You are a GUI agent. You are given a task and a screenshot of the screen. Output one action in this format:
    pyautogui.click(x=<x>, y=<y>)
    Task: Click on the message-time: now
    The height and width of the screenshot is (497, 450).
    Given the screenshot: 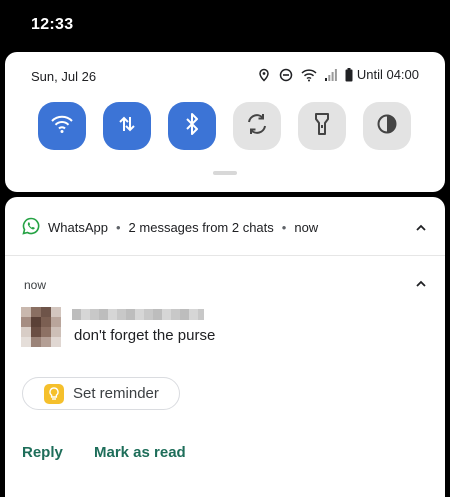 What is the action you would take?
    pyautogui.click(x=35, y=285)
    